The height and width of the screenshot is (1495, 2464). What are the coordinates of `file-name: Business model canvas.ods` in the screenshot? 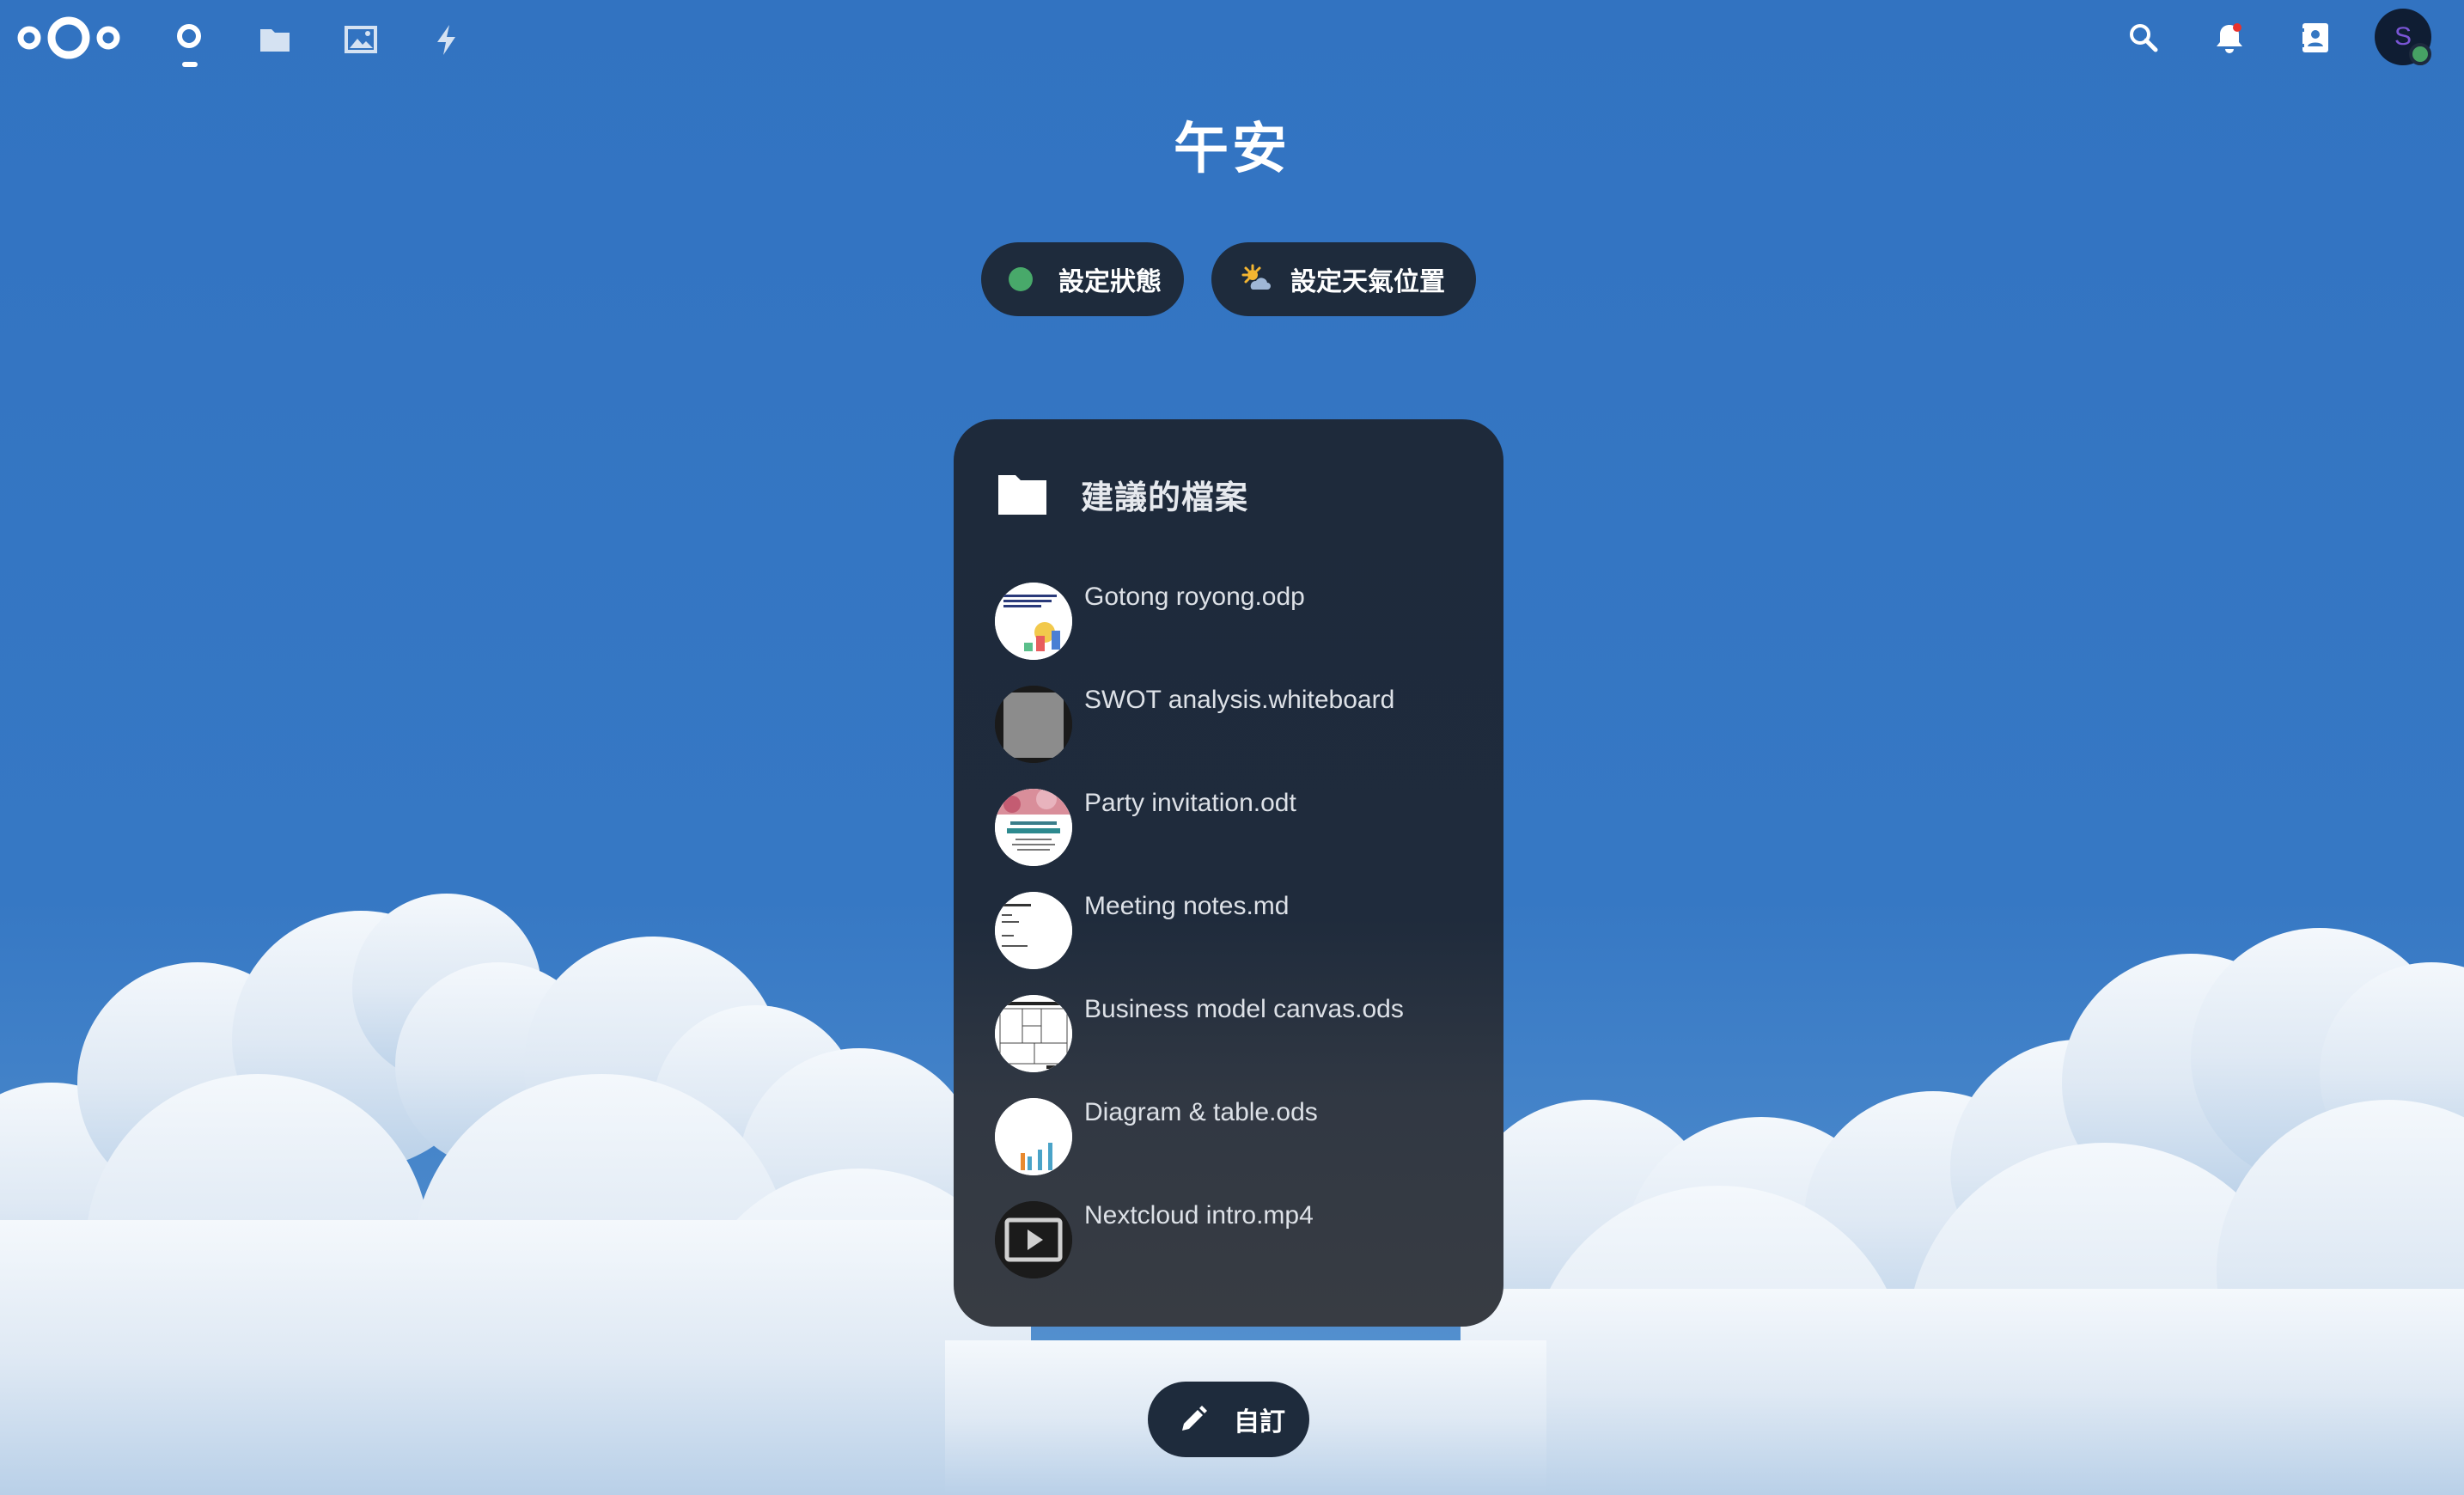 It's located at (1244, 1009).